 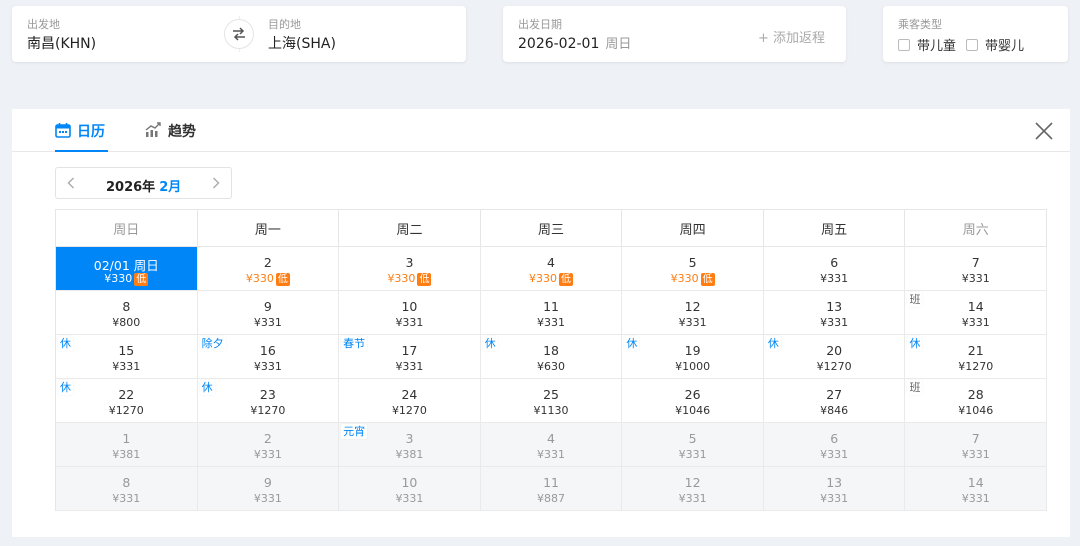 What do you see at coordinates (127, 401) in the screenshot?
I see `date-cell: 休 22 ¥1270` at bounding box center [127, 401].